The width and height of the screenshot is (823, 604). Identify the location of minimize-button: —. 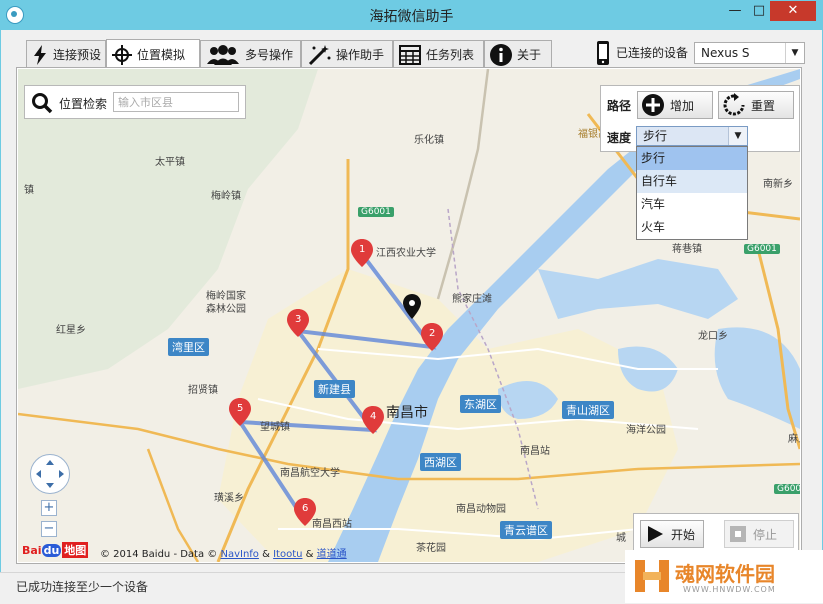
(735, 11).